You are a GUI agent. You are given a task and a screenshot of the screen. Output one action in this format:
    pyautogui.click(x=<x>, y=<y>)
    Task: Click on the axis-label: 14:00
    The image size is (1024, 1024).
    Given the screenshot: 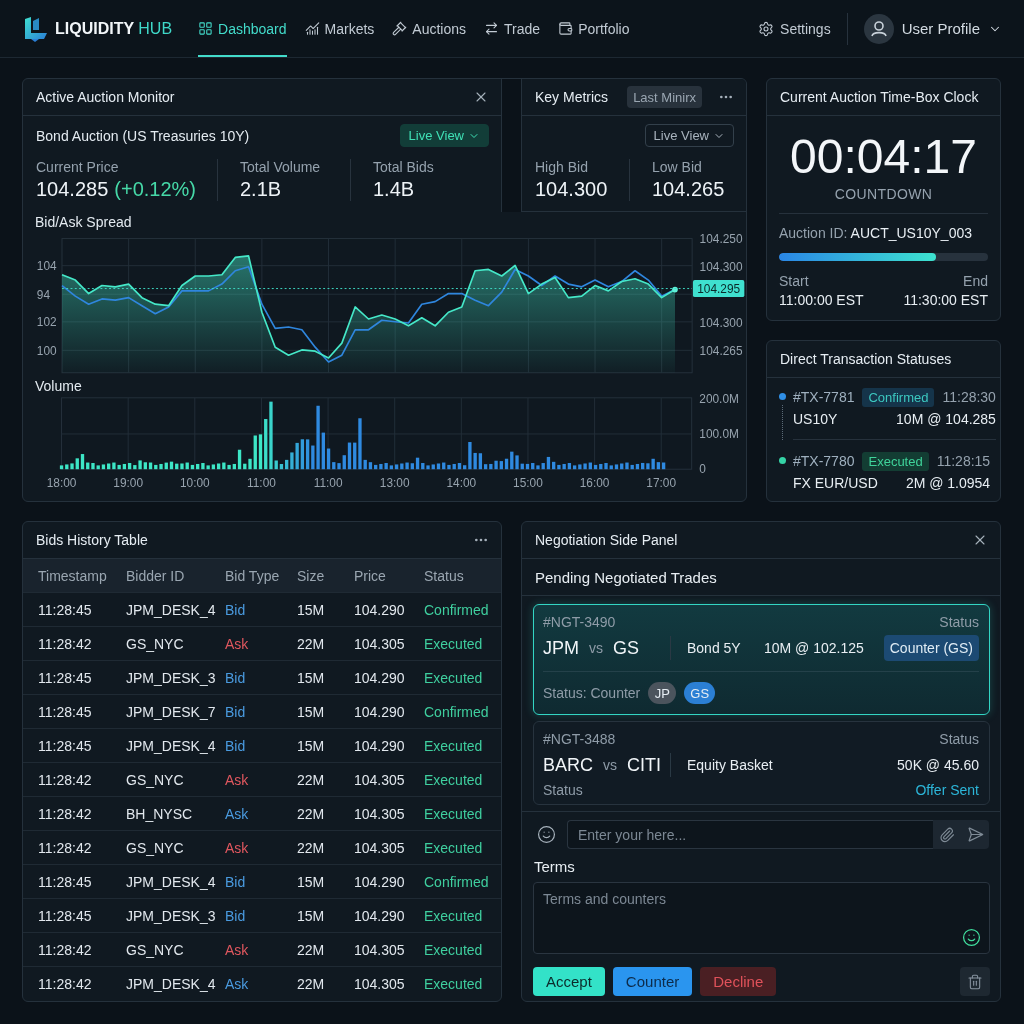 What is the action you would take?
    pyautogui.click(x=461, y=483)
    